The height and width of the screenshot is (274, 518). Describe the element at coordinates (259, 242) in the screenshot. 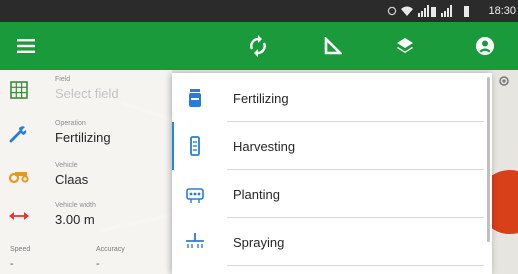

I see `dropdown-item-label: Spraying` at that location.